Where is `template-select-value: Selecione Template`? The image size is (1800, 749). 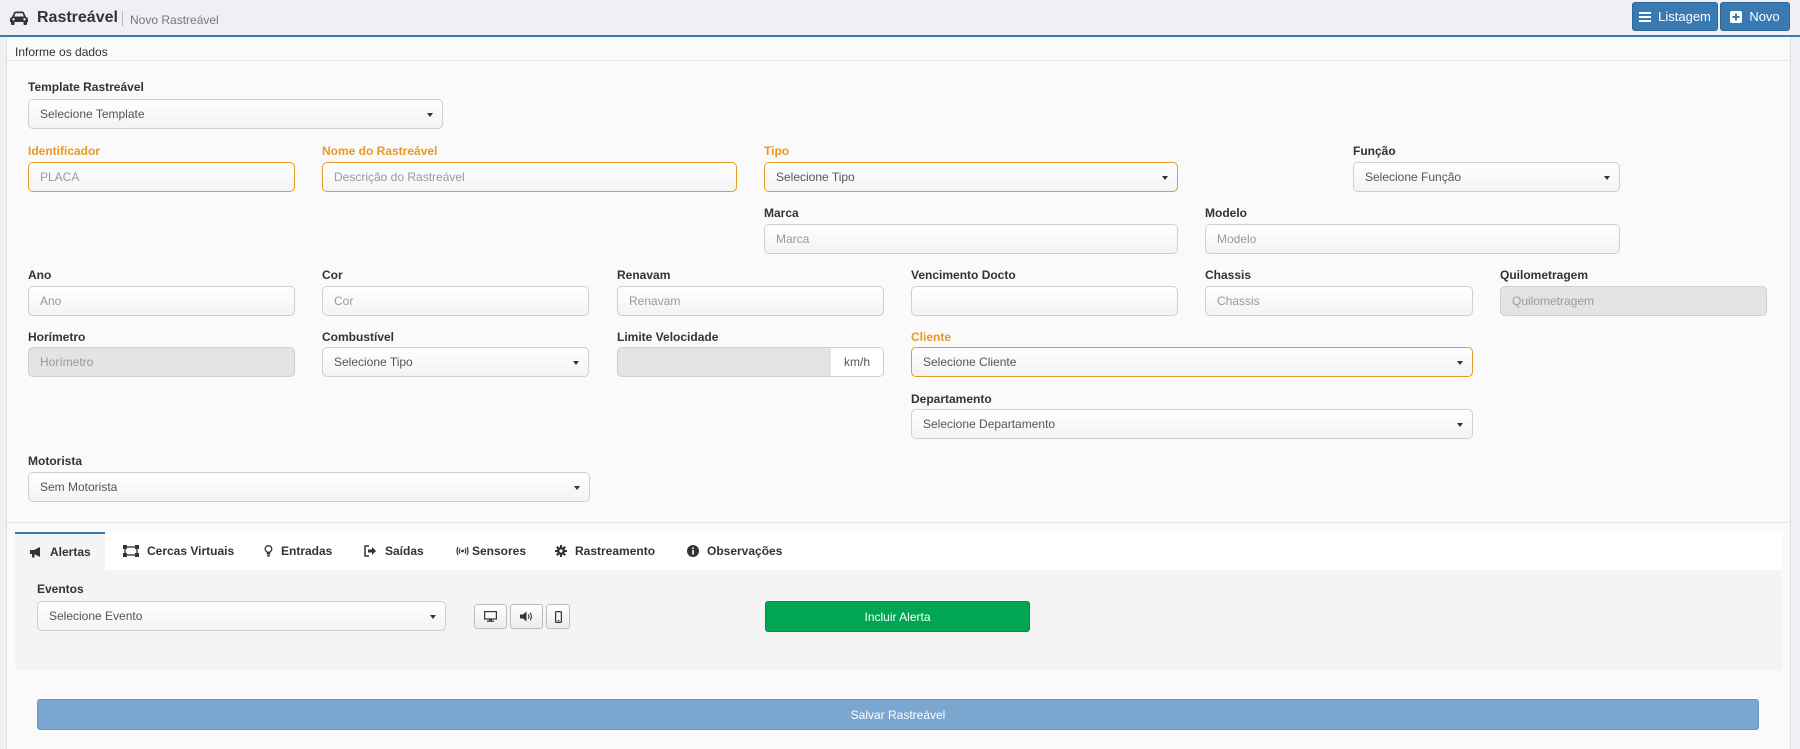 template-select-value: Selecione Template is located at coordinates (92, 114).